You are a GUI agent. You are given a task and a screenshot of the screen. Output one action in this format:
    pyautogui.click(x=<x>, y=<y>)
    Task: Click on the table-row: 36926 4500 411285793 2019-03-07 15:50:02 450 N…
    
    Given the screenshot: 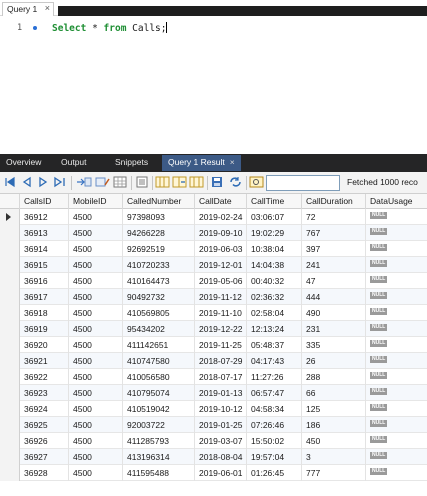 What is the action you would take?
    pyautogui.click(x=213, y=441)
    